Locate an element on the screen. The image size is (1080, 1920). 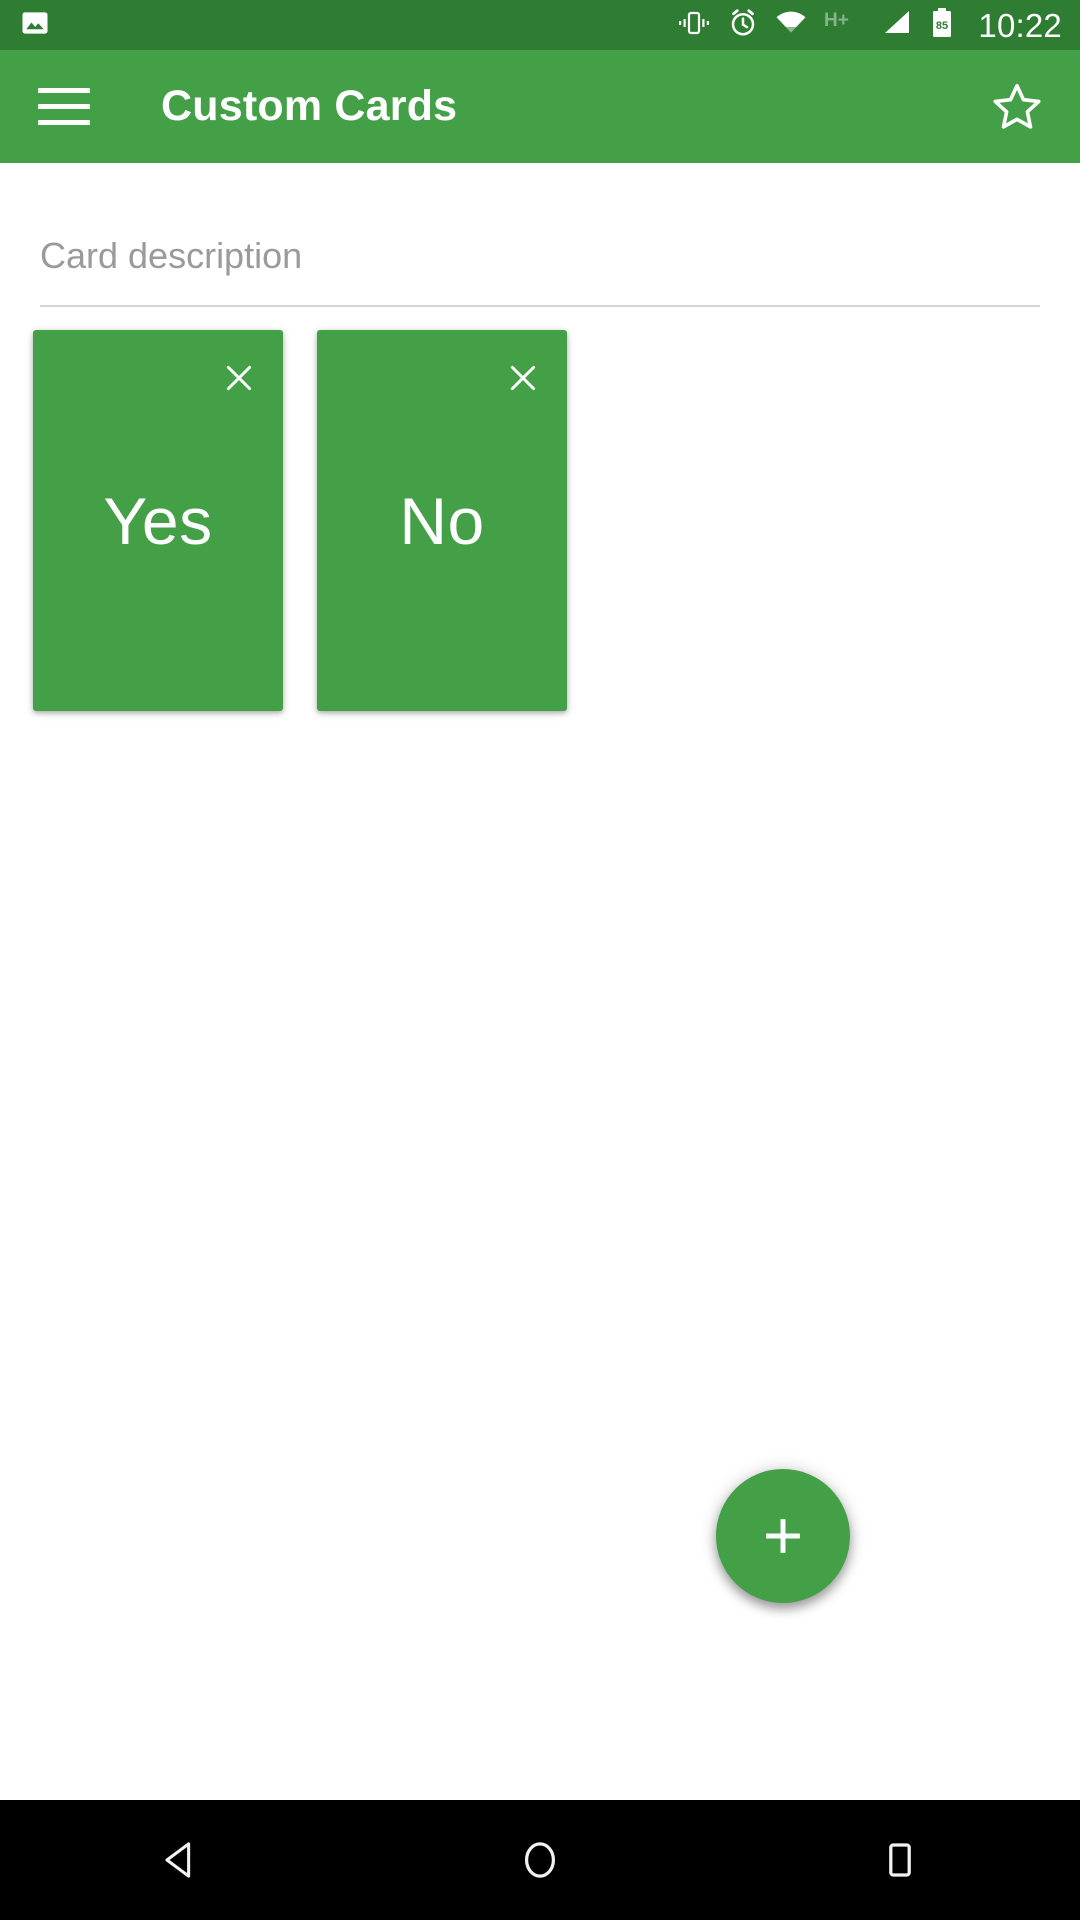
wifi-icon is located at coordinates (791, 25).